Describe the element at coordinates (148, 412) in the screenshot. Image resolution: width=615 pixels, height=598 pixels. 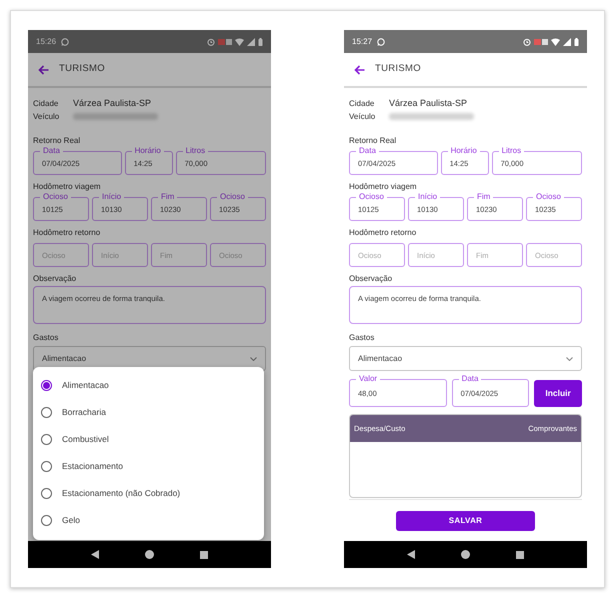
I see `option-item: Borracharia` at that location.